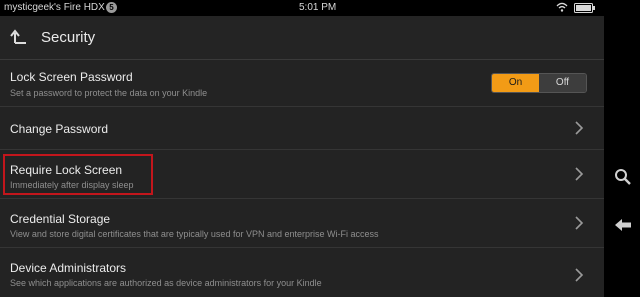  What do you see at coordinates (623, 227) in the screenshot?
I see `back-arrow-icon` at bounding box center [623, 227].